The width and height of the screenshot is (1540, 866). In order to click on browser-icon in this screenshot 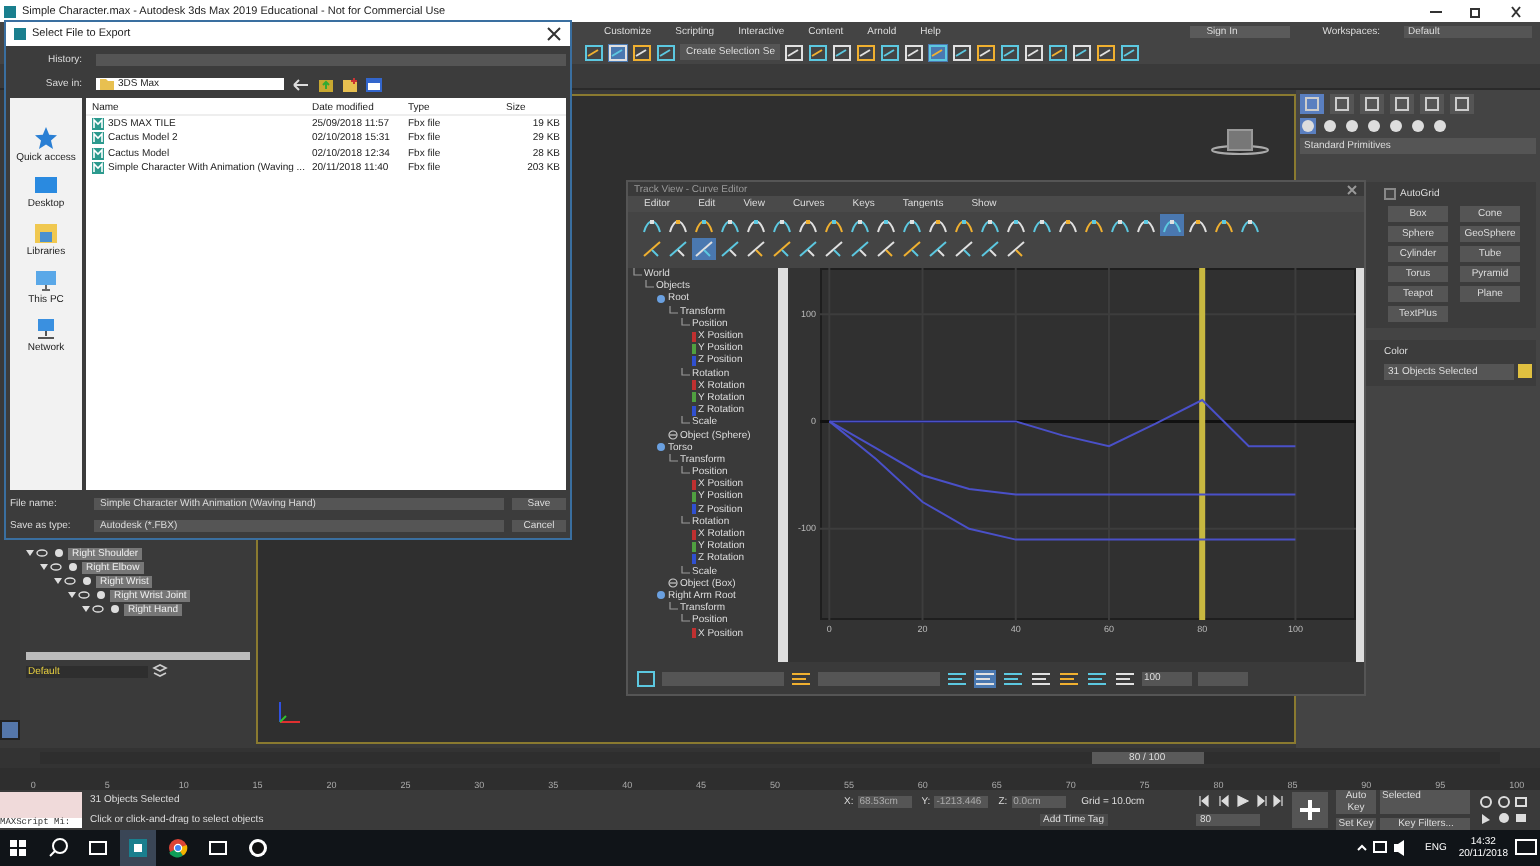, I will do `click(178, 848)`.